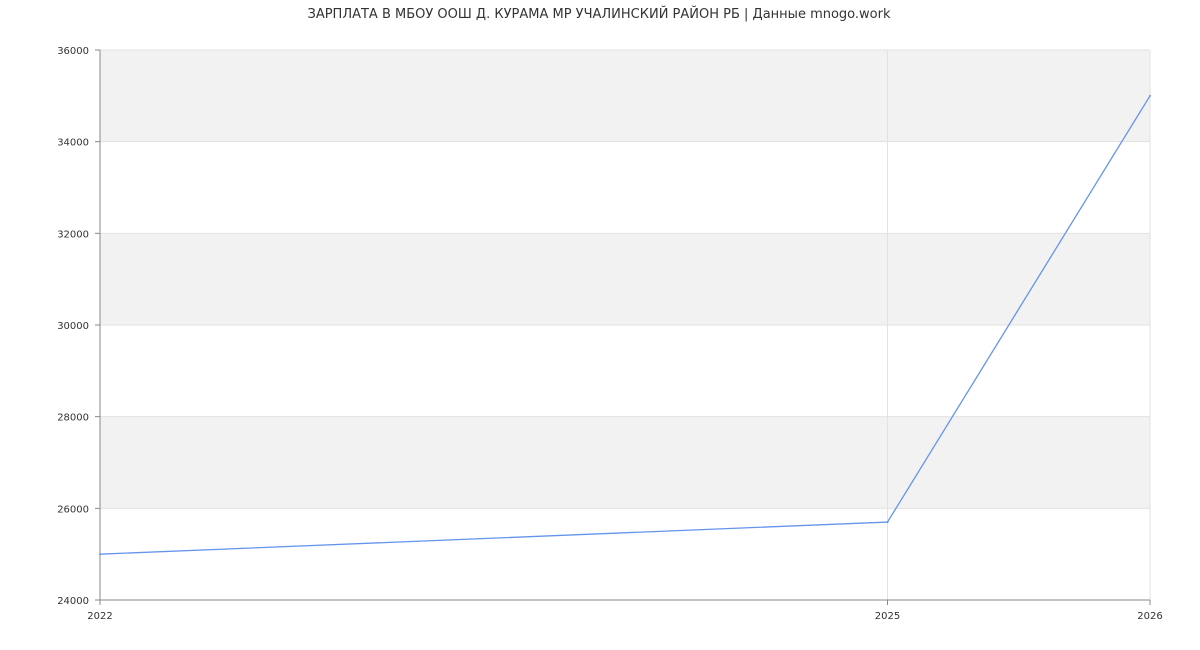 This screenshot has height=650, width=1200. What do you see at coordinates (73, 509) in the screenshot?
I see `y-tick-label: 26000` at bounding box center [73, 509].